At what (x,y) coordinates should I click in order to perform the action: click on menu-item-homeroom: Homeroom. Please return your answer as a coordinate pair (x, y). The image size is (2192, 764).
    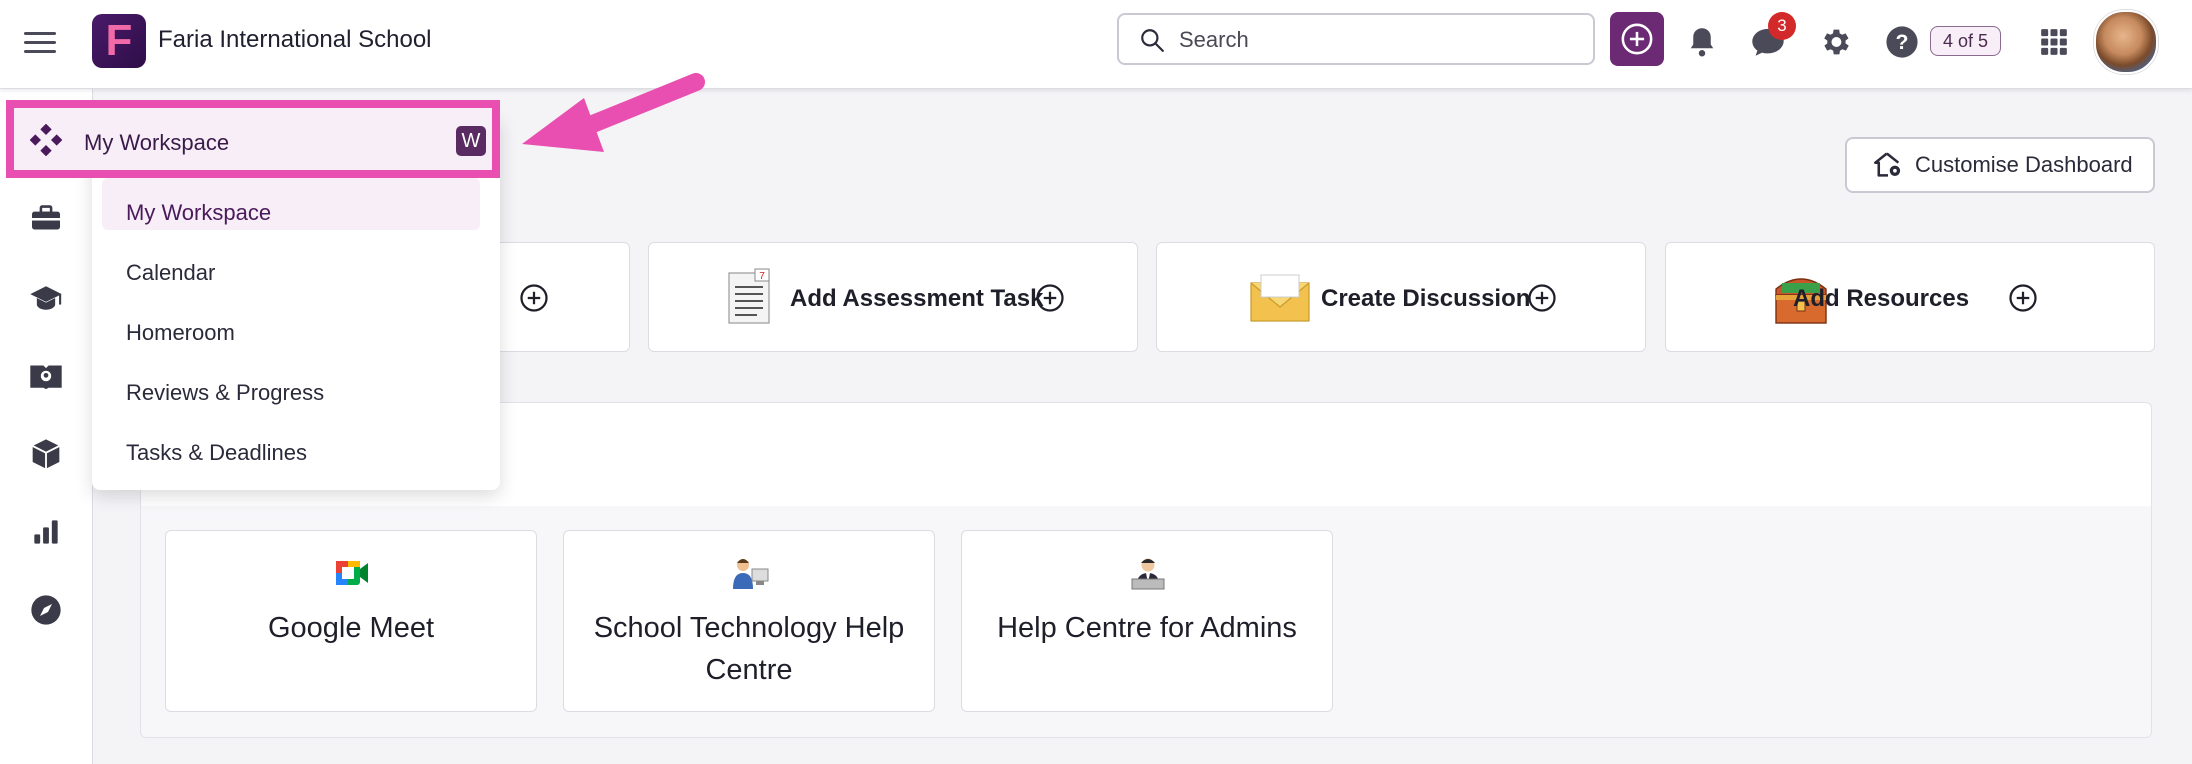
    Looking at the image, I should click on (180, 333).